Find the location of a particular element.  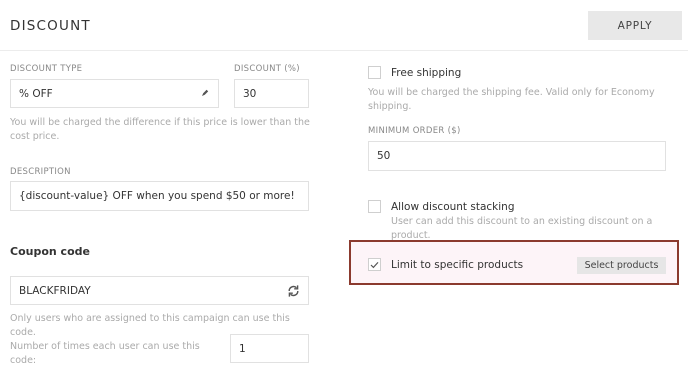

discount-percent-input: 30 is located at coordinates (271, 93).